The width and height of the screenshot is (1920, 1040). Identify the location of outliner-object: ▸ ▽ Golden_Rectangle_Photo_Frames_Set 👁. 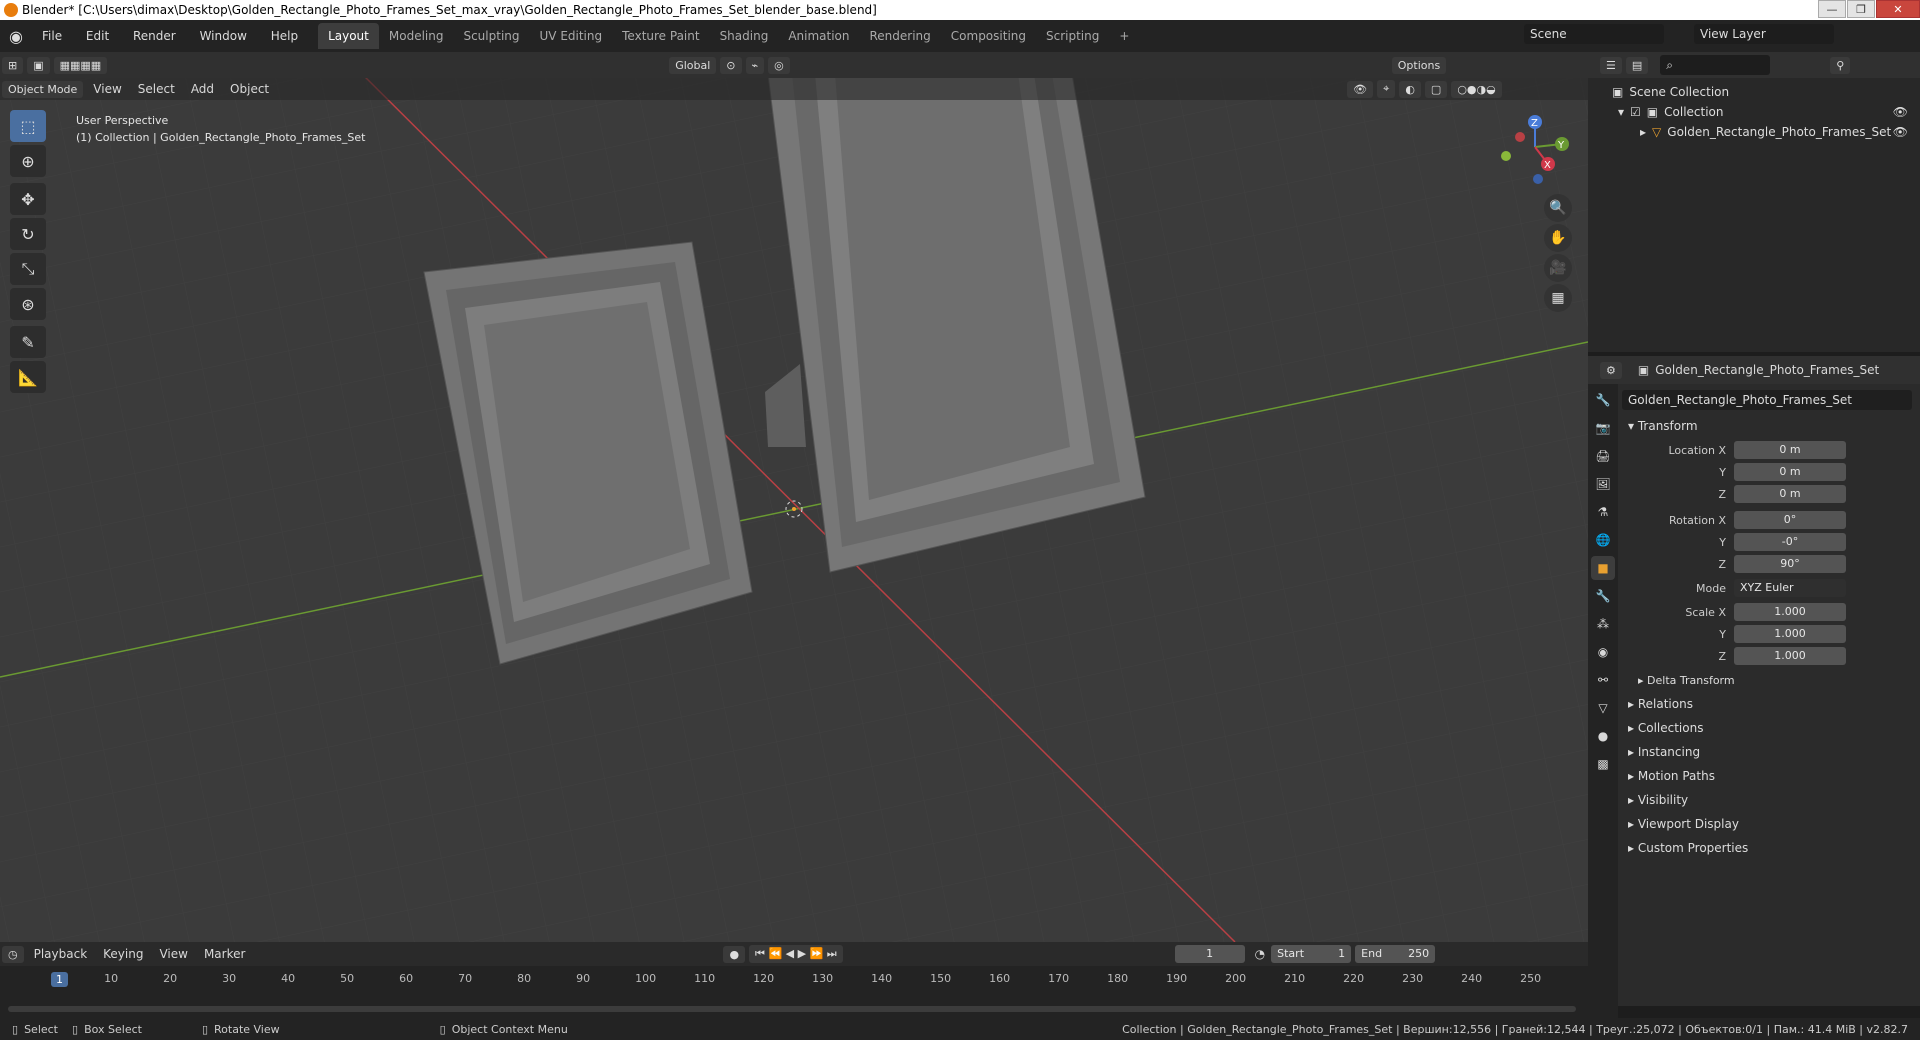
(1754, 132).